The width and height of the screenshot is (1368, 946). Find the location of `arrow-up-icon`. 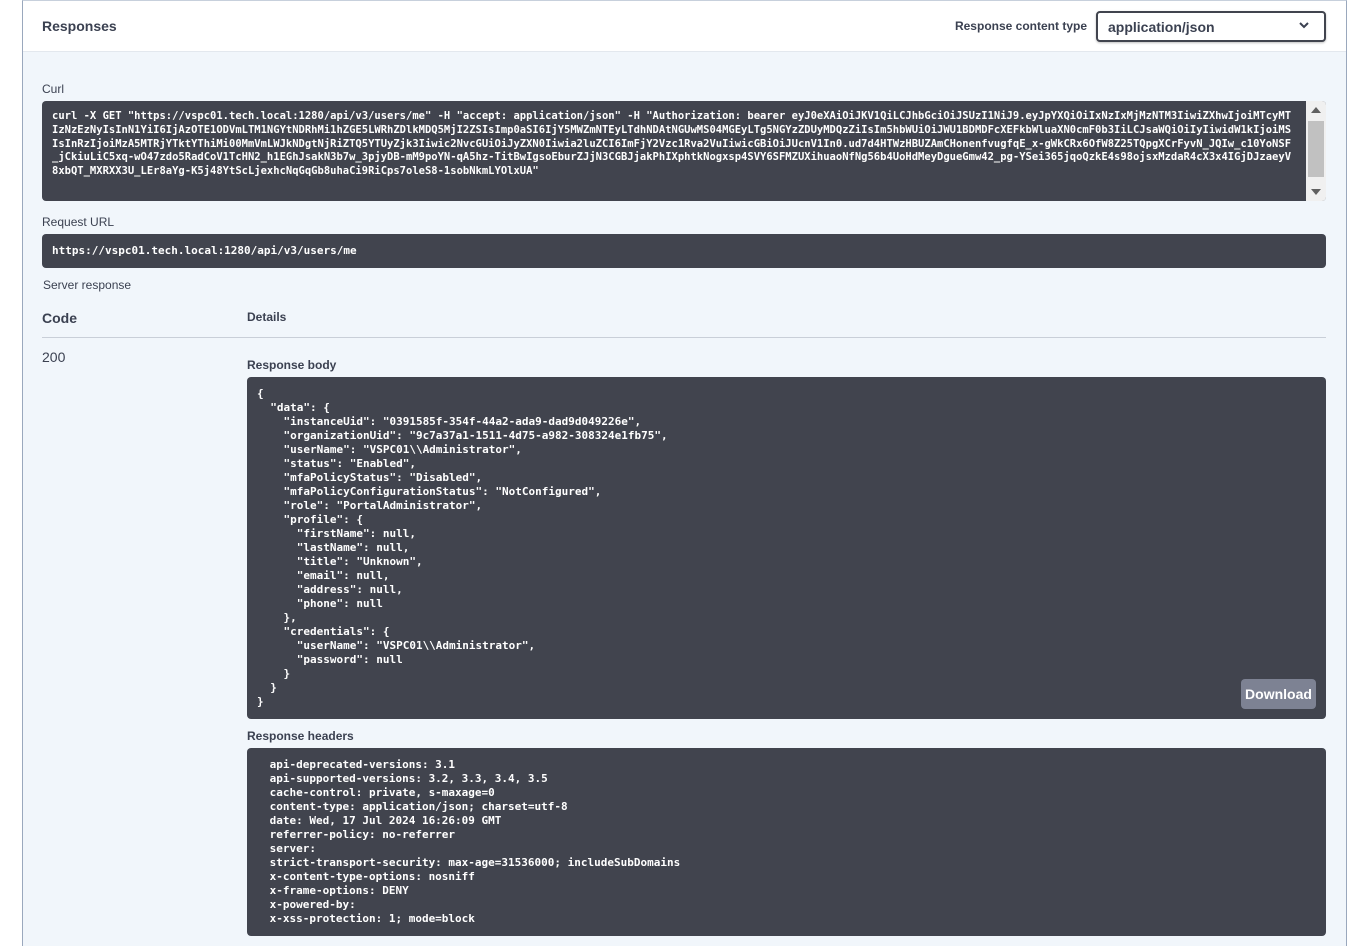

arrow-up-icon is located at coordinates (1316, 110).